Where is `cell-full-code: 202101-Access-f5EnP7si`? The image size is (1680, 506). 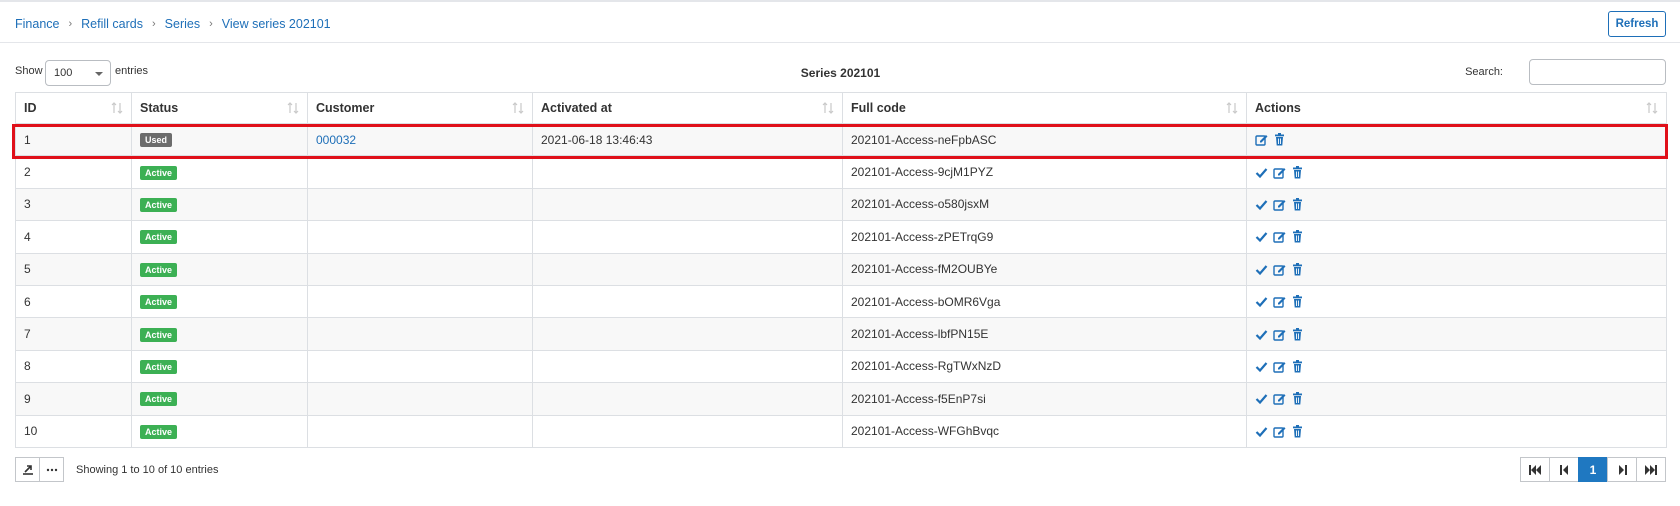 cell-full-code: 202101-Access-f5EnP7si is located at coordinates (1044, 399).